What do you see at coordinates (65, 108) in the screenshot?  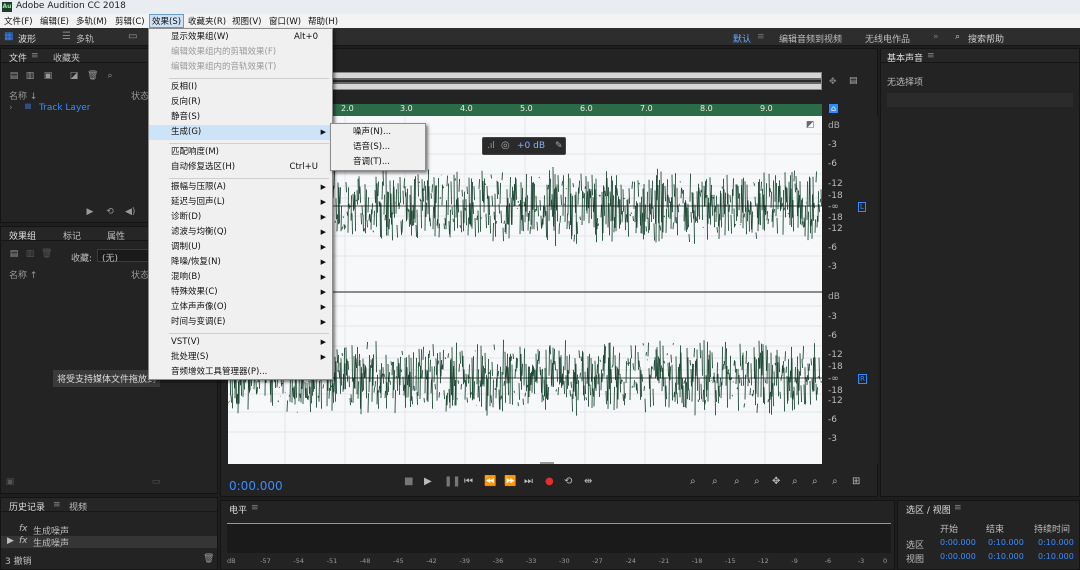 I see `file-item: Track Layer` at bounding box center [65, 108].